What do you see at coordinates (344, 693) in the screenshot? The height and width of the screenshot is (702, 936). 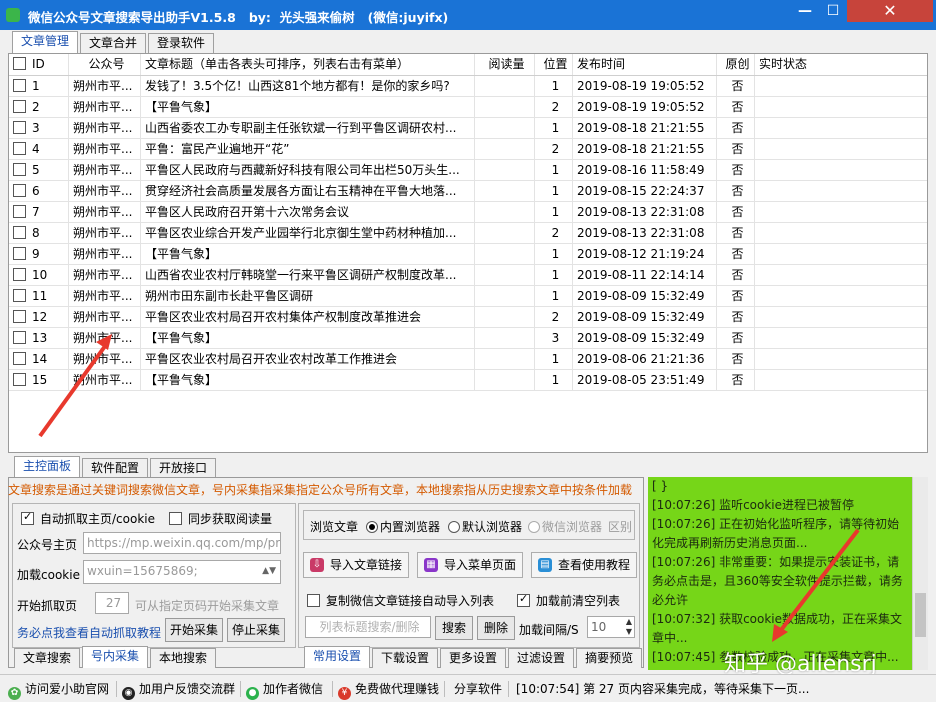 I see `money-icon: ¥` at bounding box center [344, 693].